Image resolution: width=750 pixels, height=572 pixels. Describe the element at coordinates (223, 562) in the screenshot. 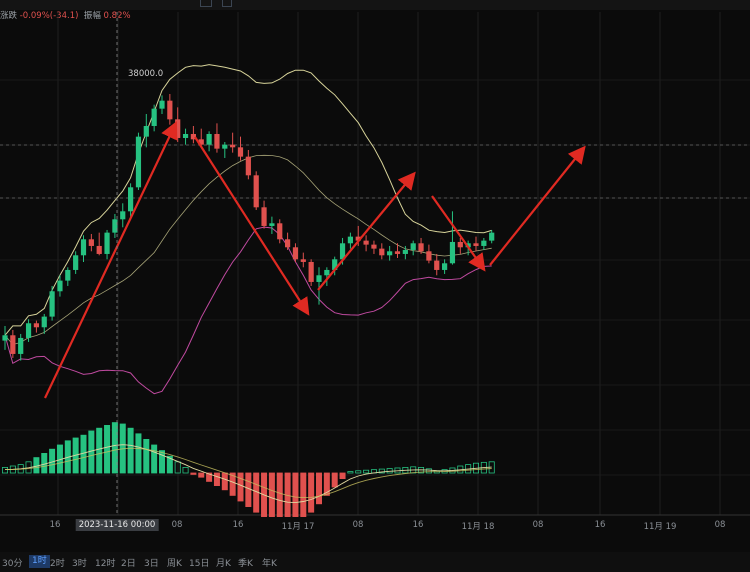

I see `period-button: 月K` at that location.